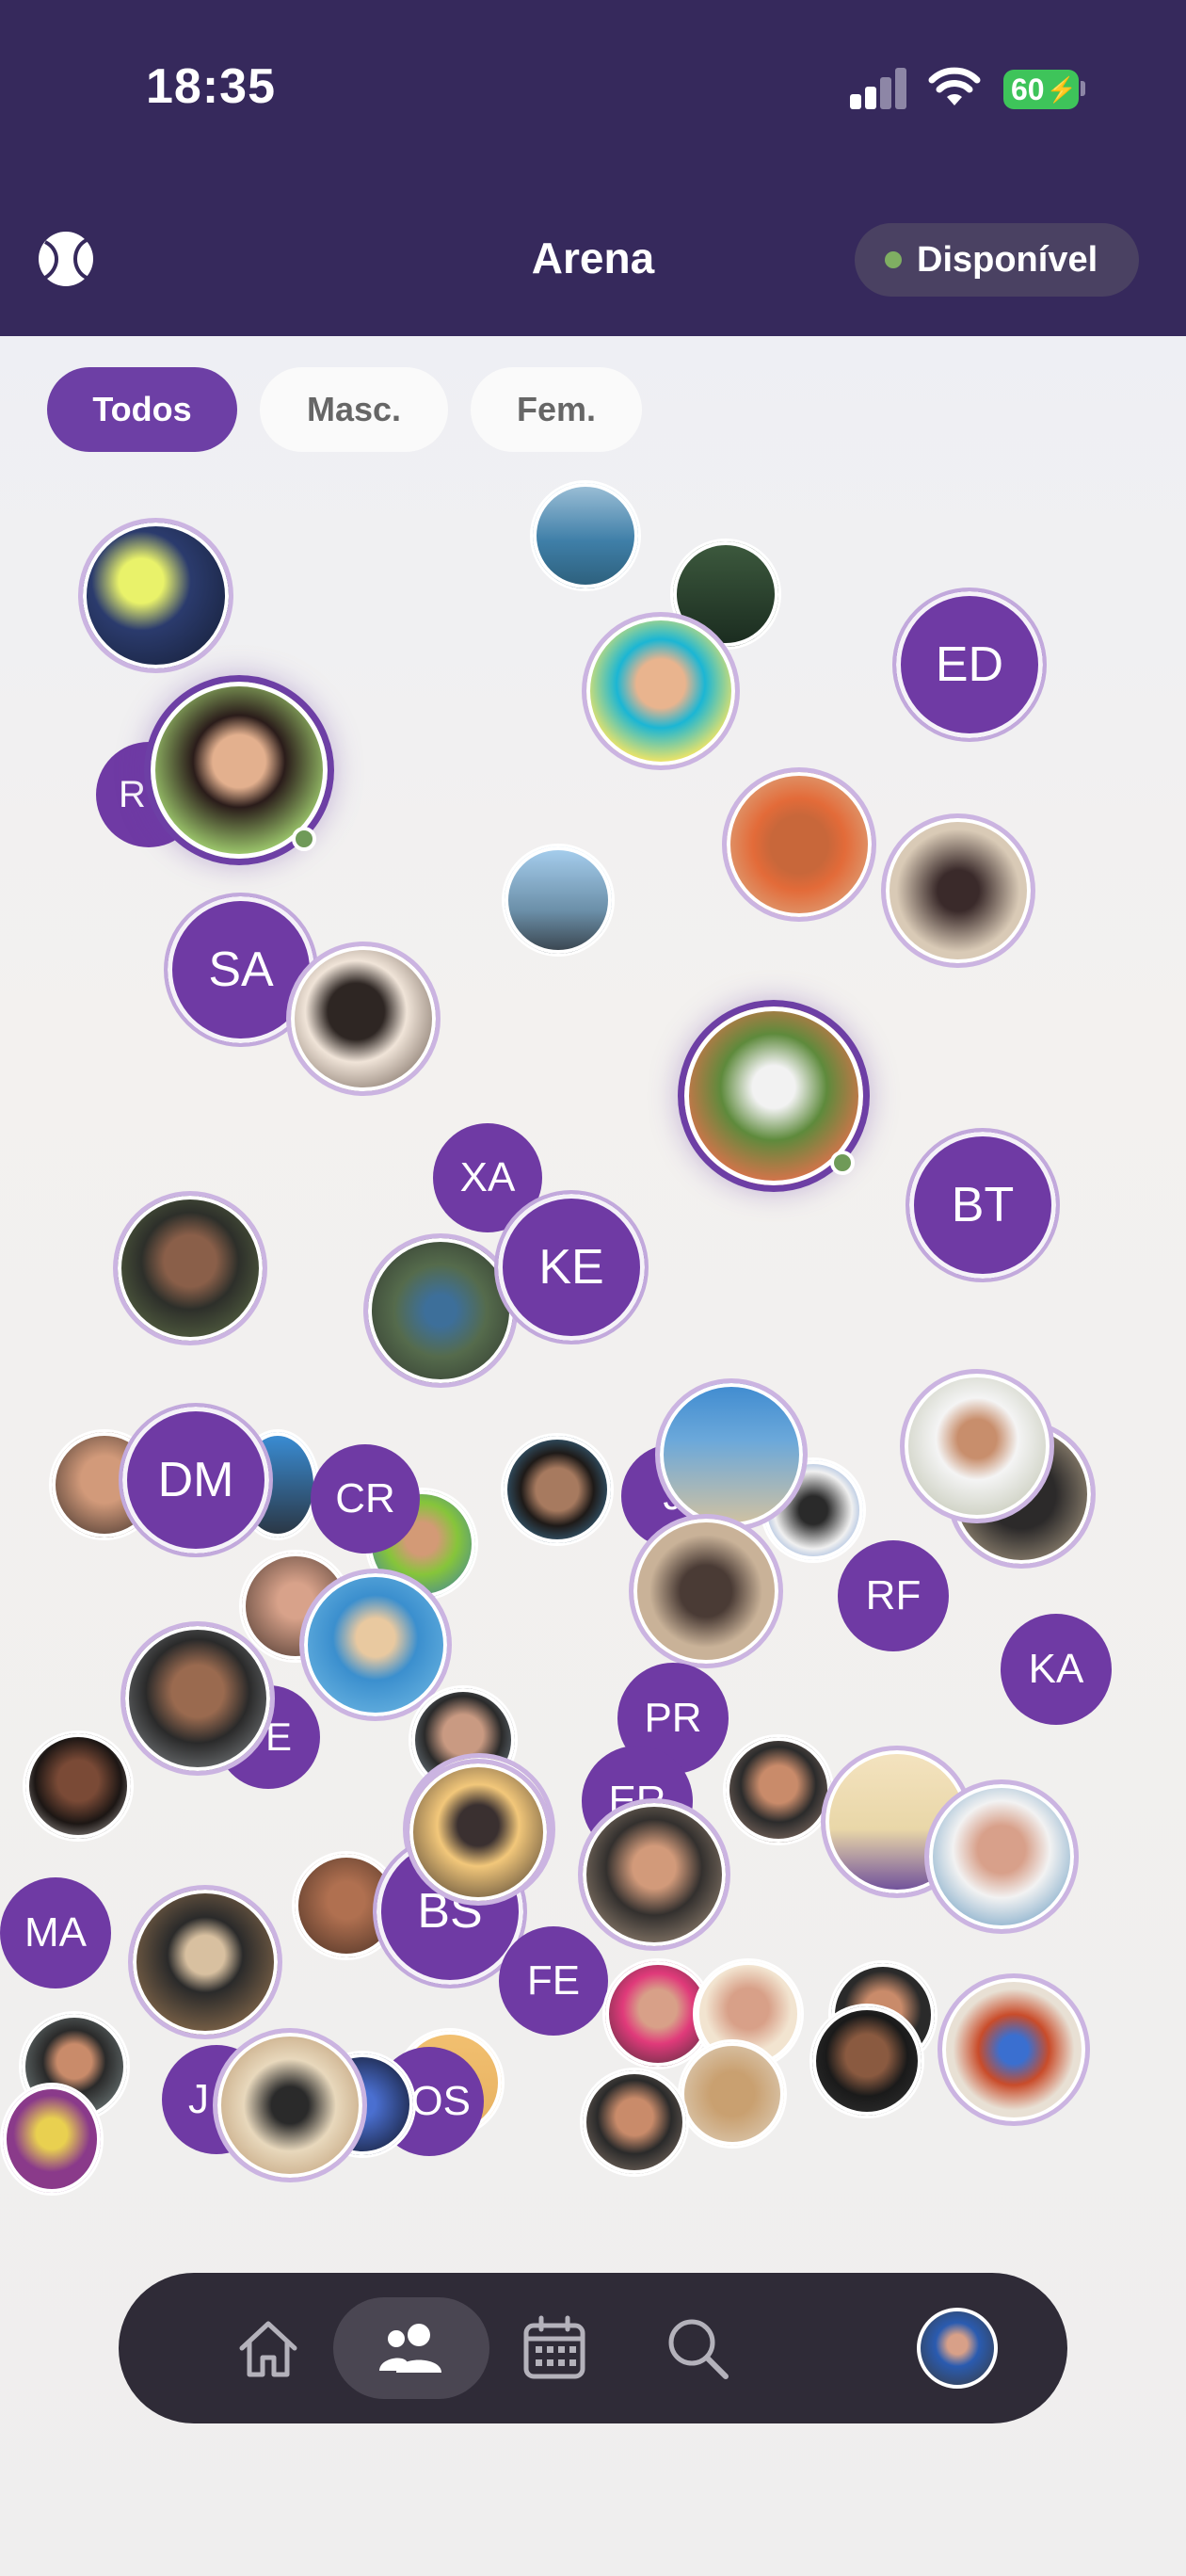  I want to click on player-initials-bubble: FE, so click(553, 1981).